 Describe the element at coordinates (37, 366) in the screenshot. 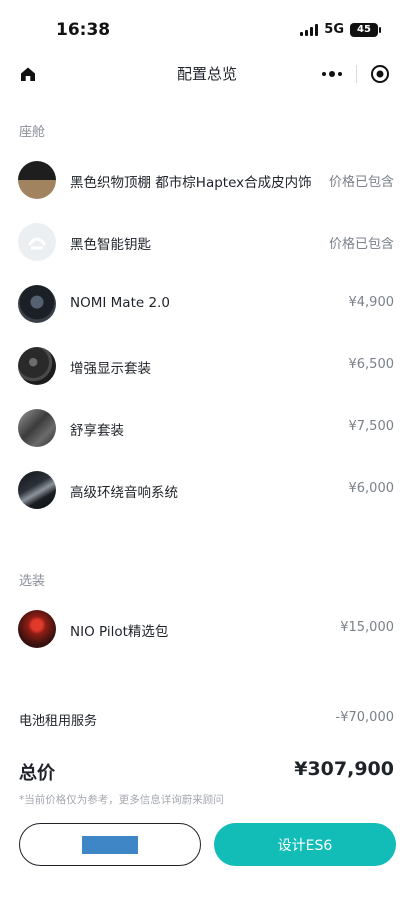

I see `steering-wheel-photo-icon` at that location.